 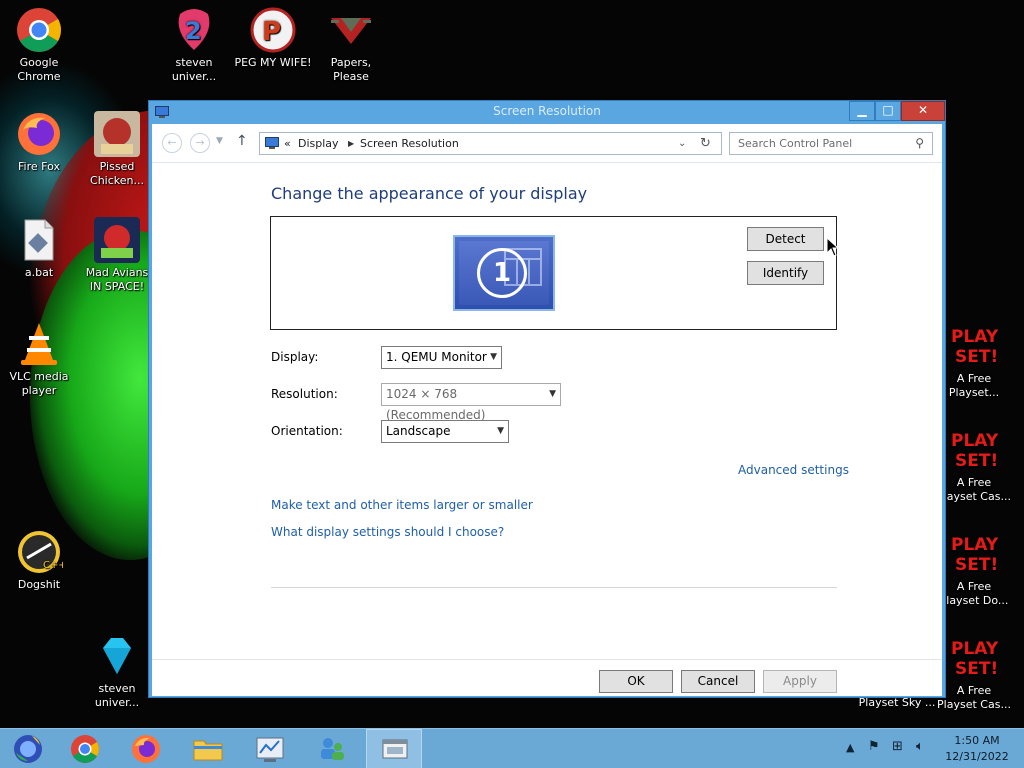 I want to click on papers-please-icon, so click(x=351, y=31).